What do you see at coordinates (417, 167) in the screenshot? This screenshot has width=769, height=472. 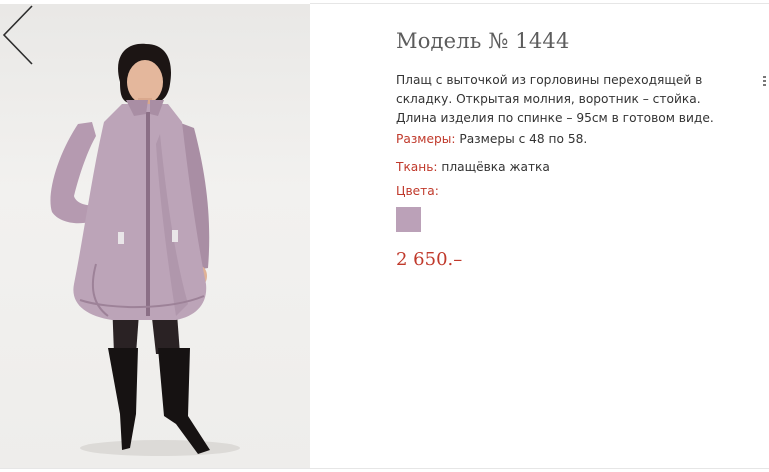 I see `fabric-label: Ткань:` at bounding box center [417, 167].